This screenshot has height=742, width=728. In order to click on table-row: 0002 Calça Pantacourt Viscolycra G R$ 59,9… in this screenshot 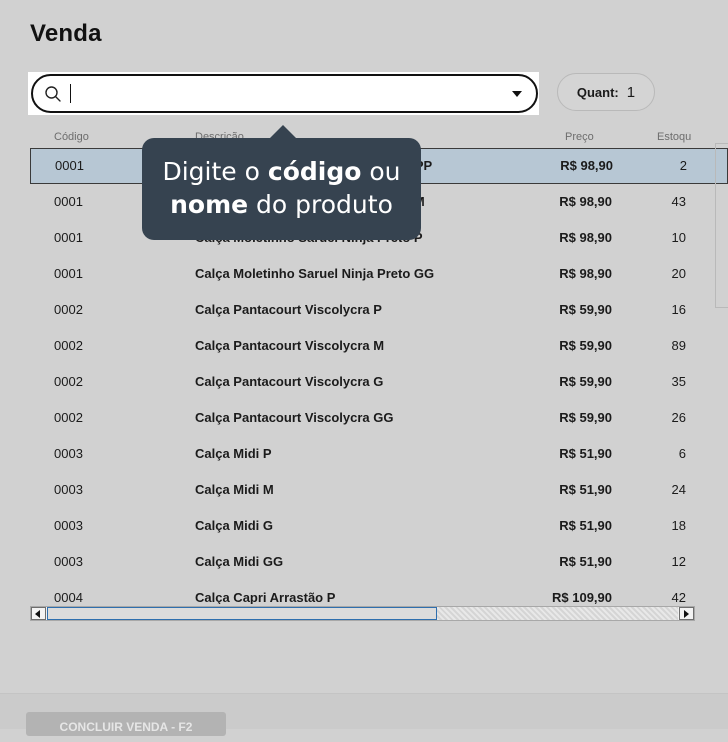, I will do `click(379, 382)`.